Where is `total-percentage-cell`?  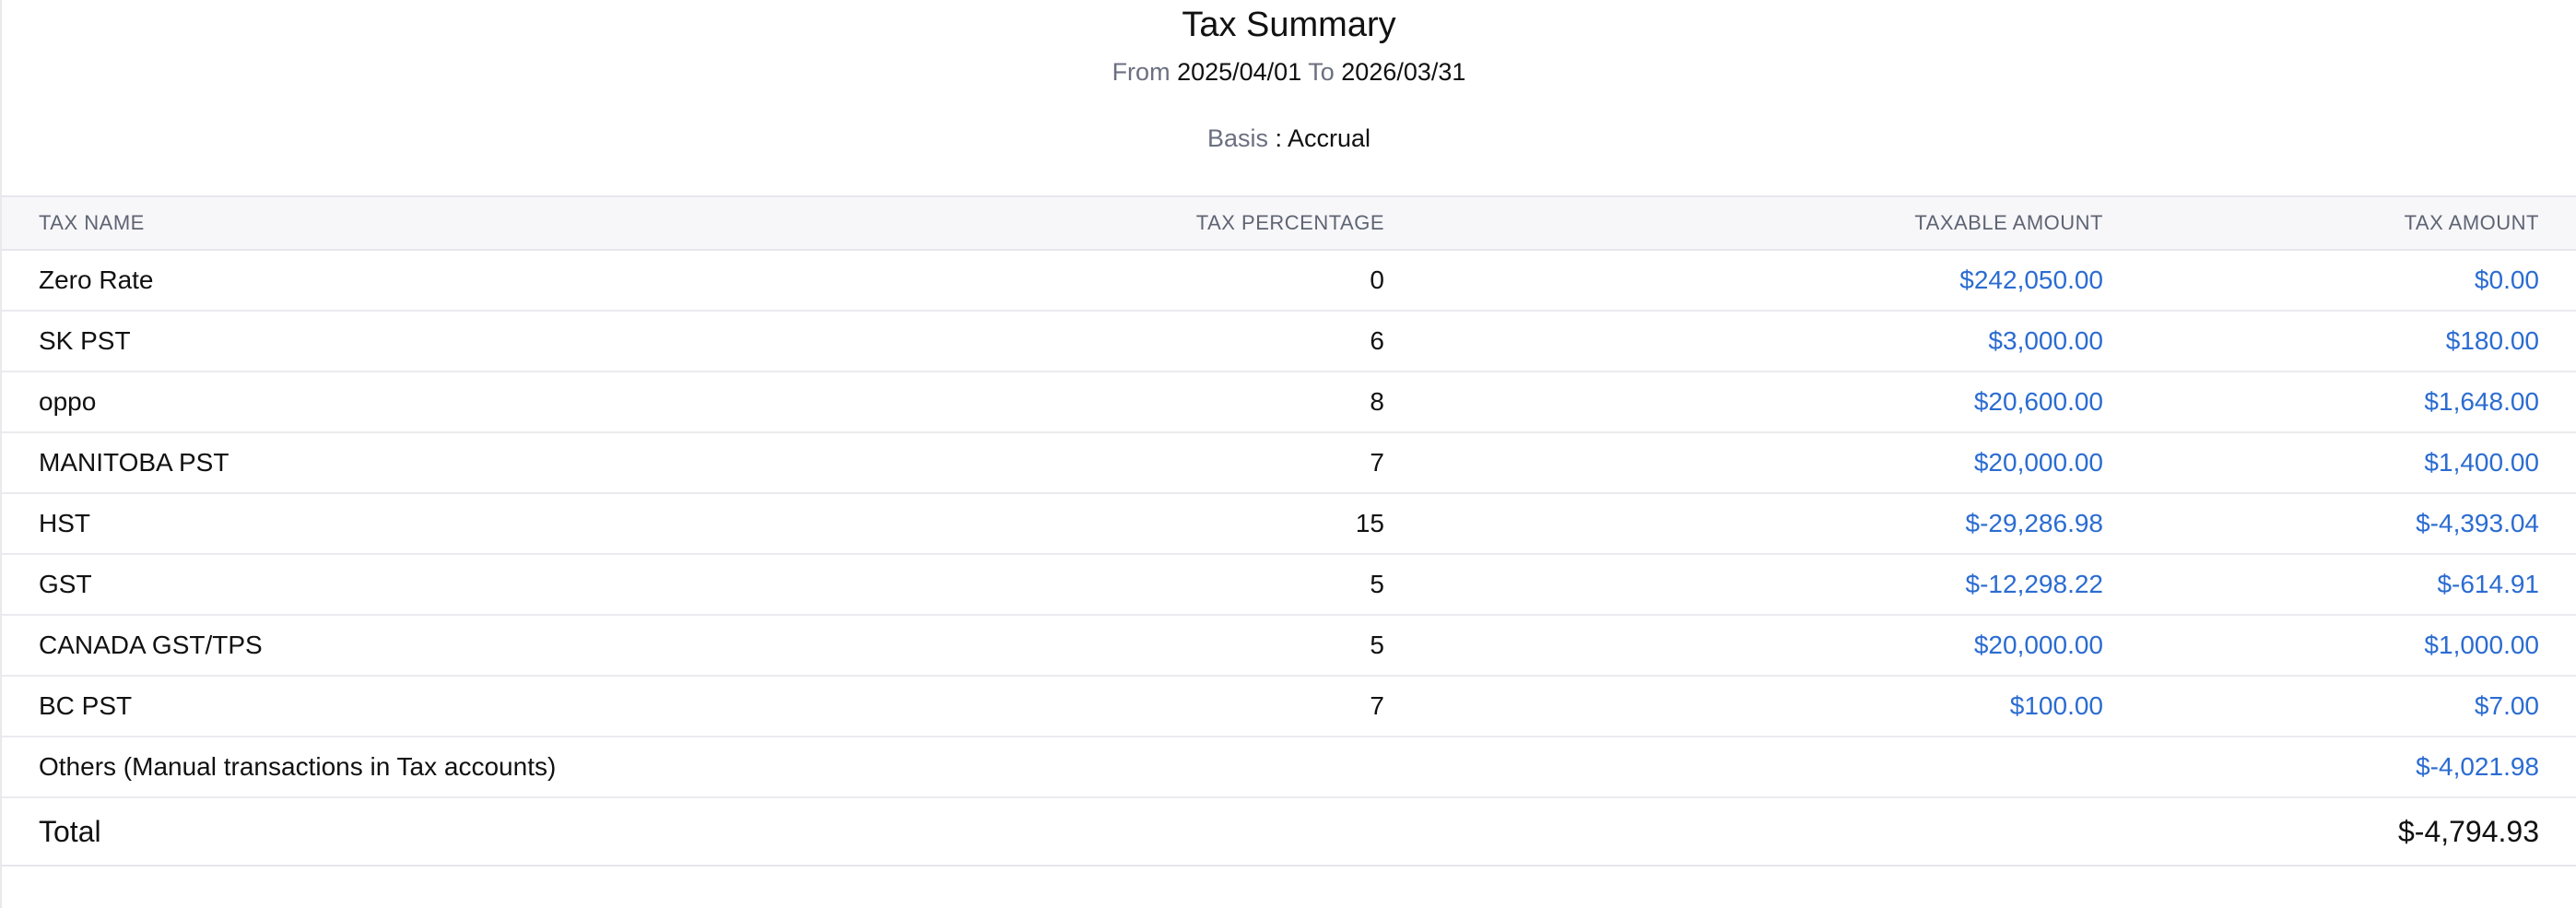
total-percentage-cell is located at coordinates (1190, 832).